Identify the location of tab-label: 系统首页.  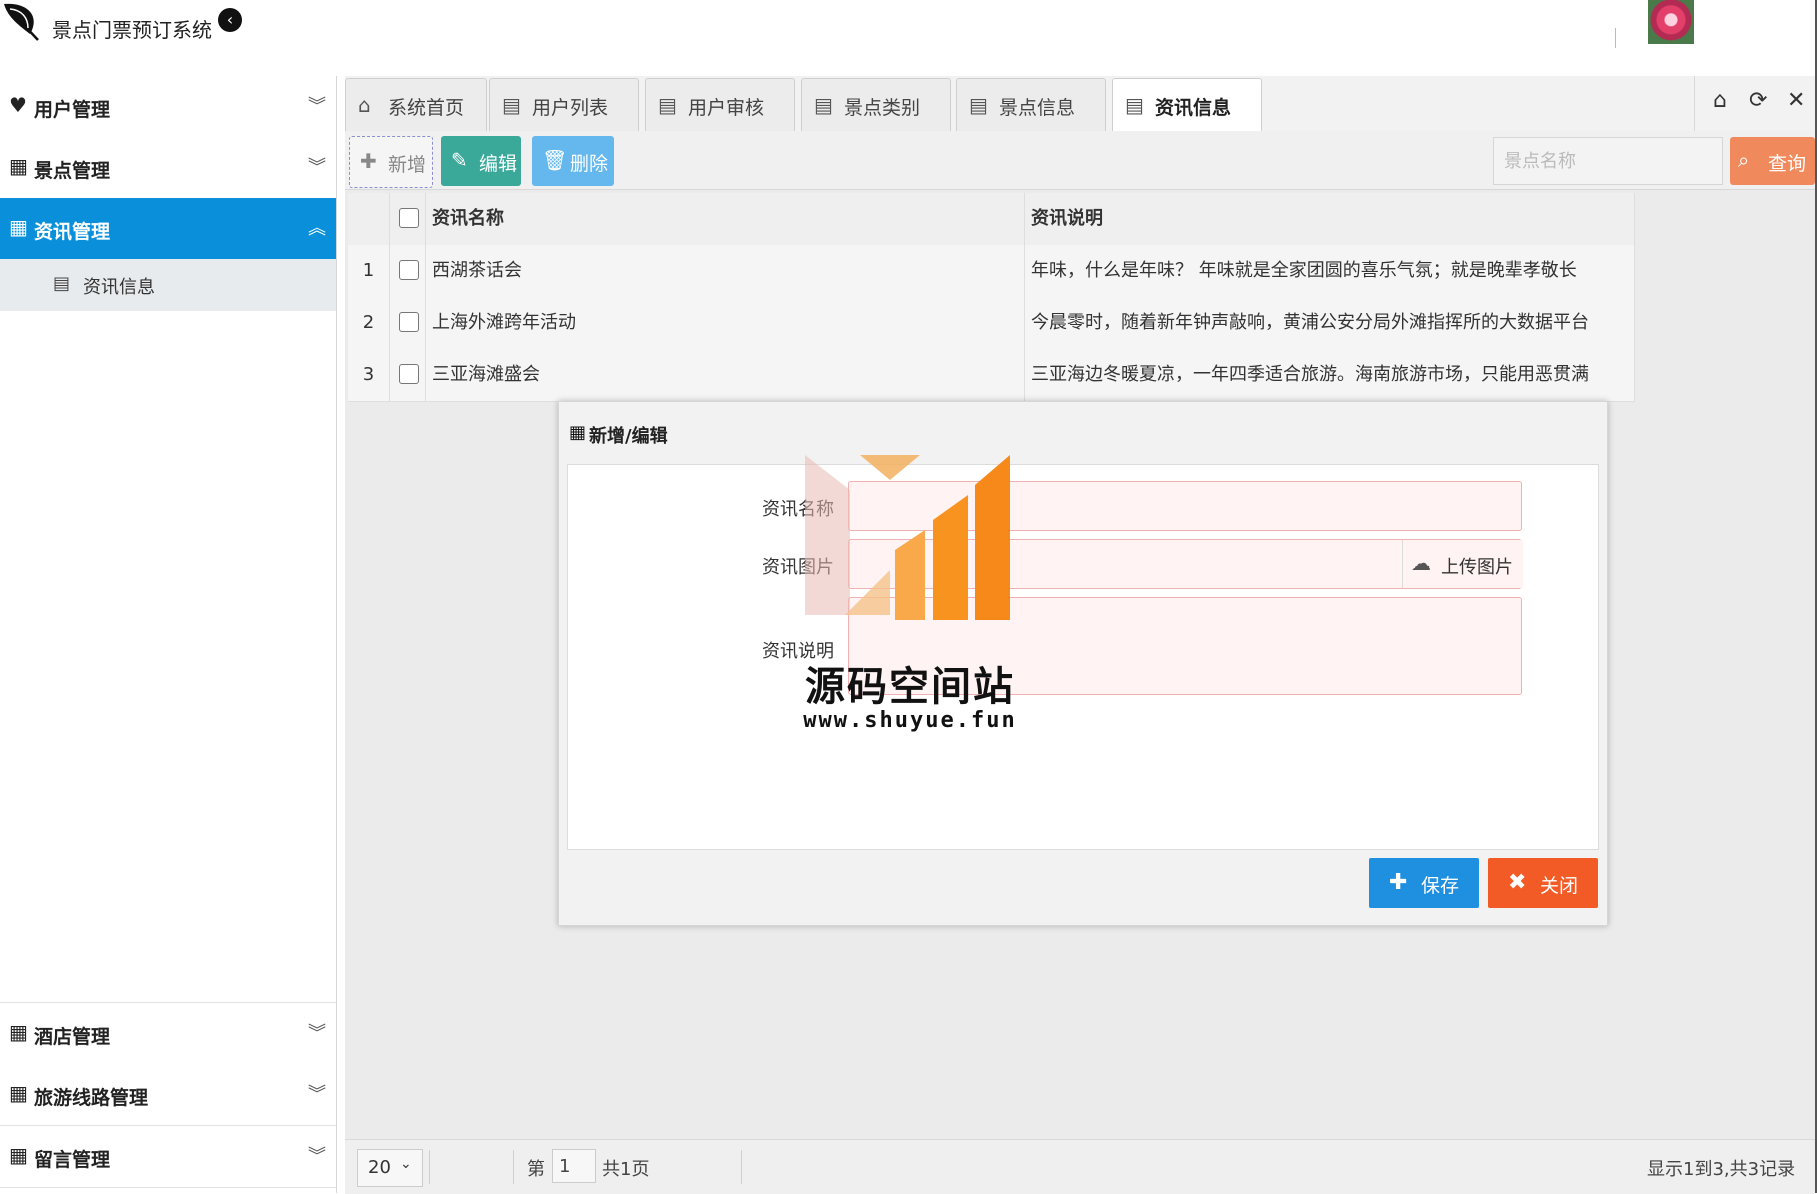
(426, 108).